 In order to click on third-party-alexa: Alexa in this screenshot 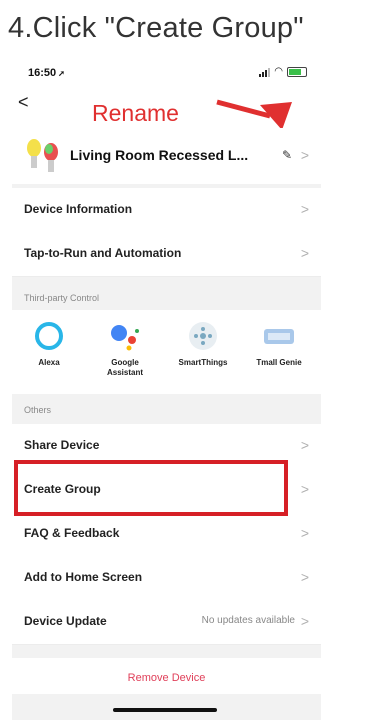, I will do `click(49, 343)`.